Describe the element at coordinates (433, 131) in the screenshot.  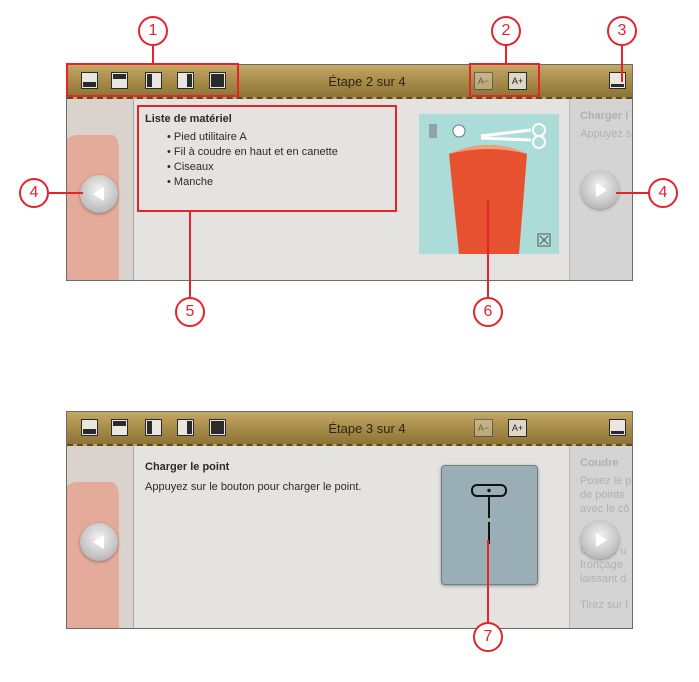
I see `presser-foot-icon` at that location.